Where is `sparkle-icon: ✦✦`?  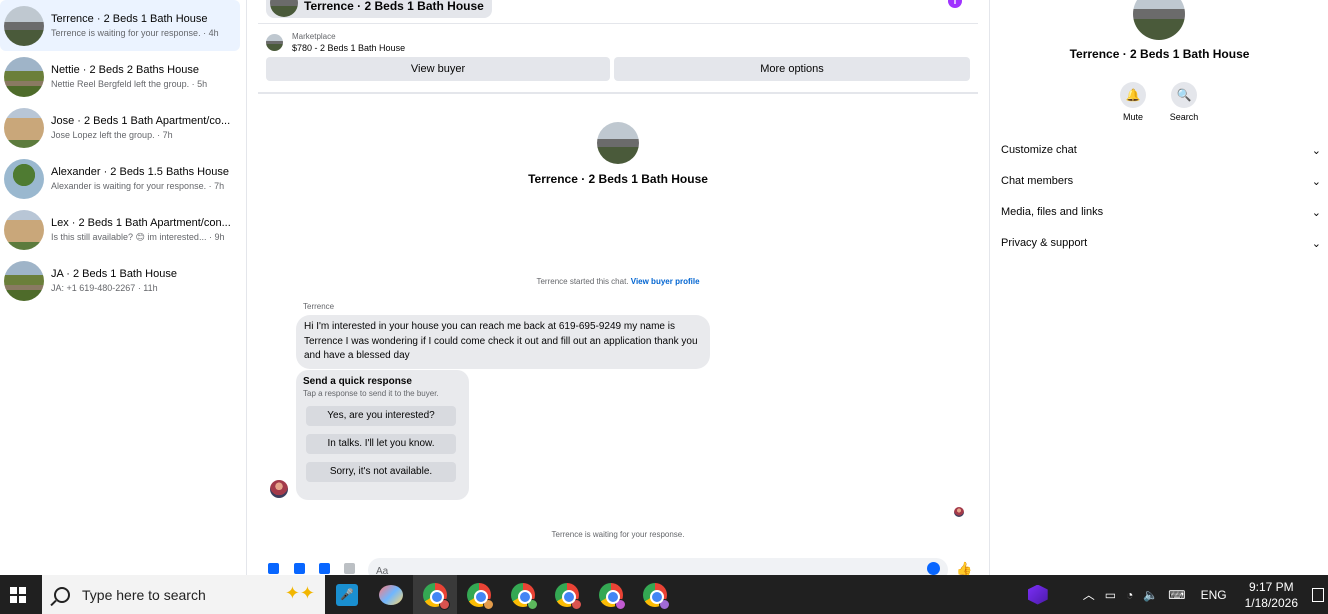 sparkle-icon: ✦✦ is located at coordinates (299, 593).